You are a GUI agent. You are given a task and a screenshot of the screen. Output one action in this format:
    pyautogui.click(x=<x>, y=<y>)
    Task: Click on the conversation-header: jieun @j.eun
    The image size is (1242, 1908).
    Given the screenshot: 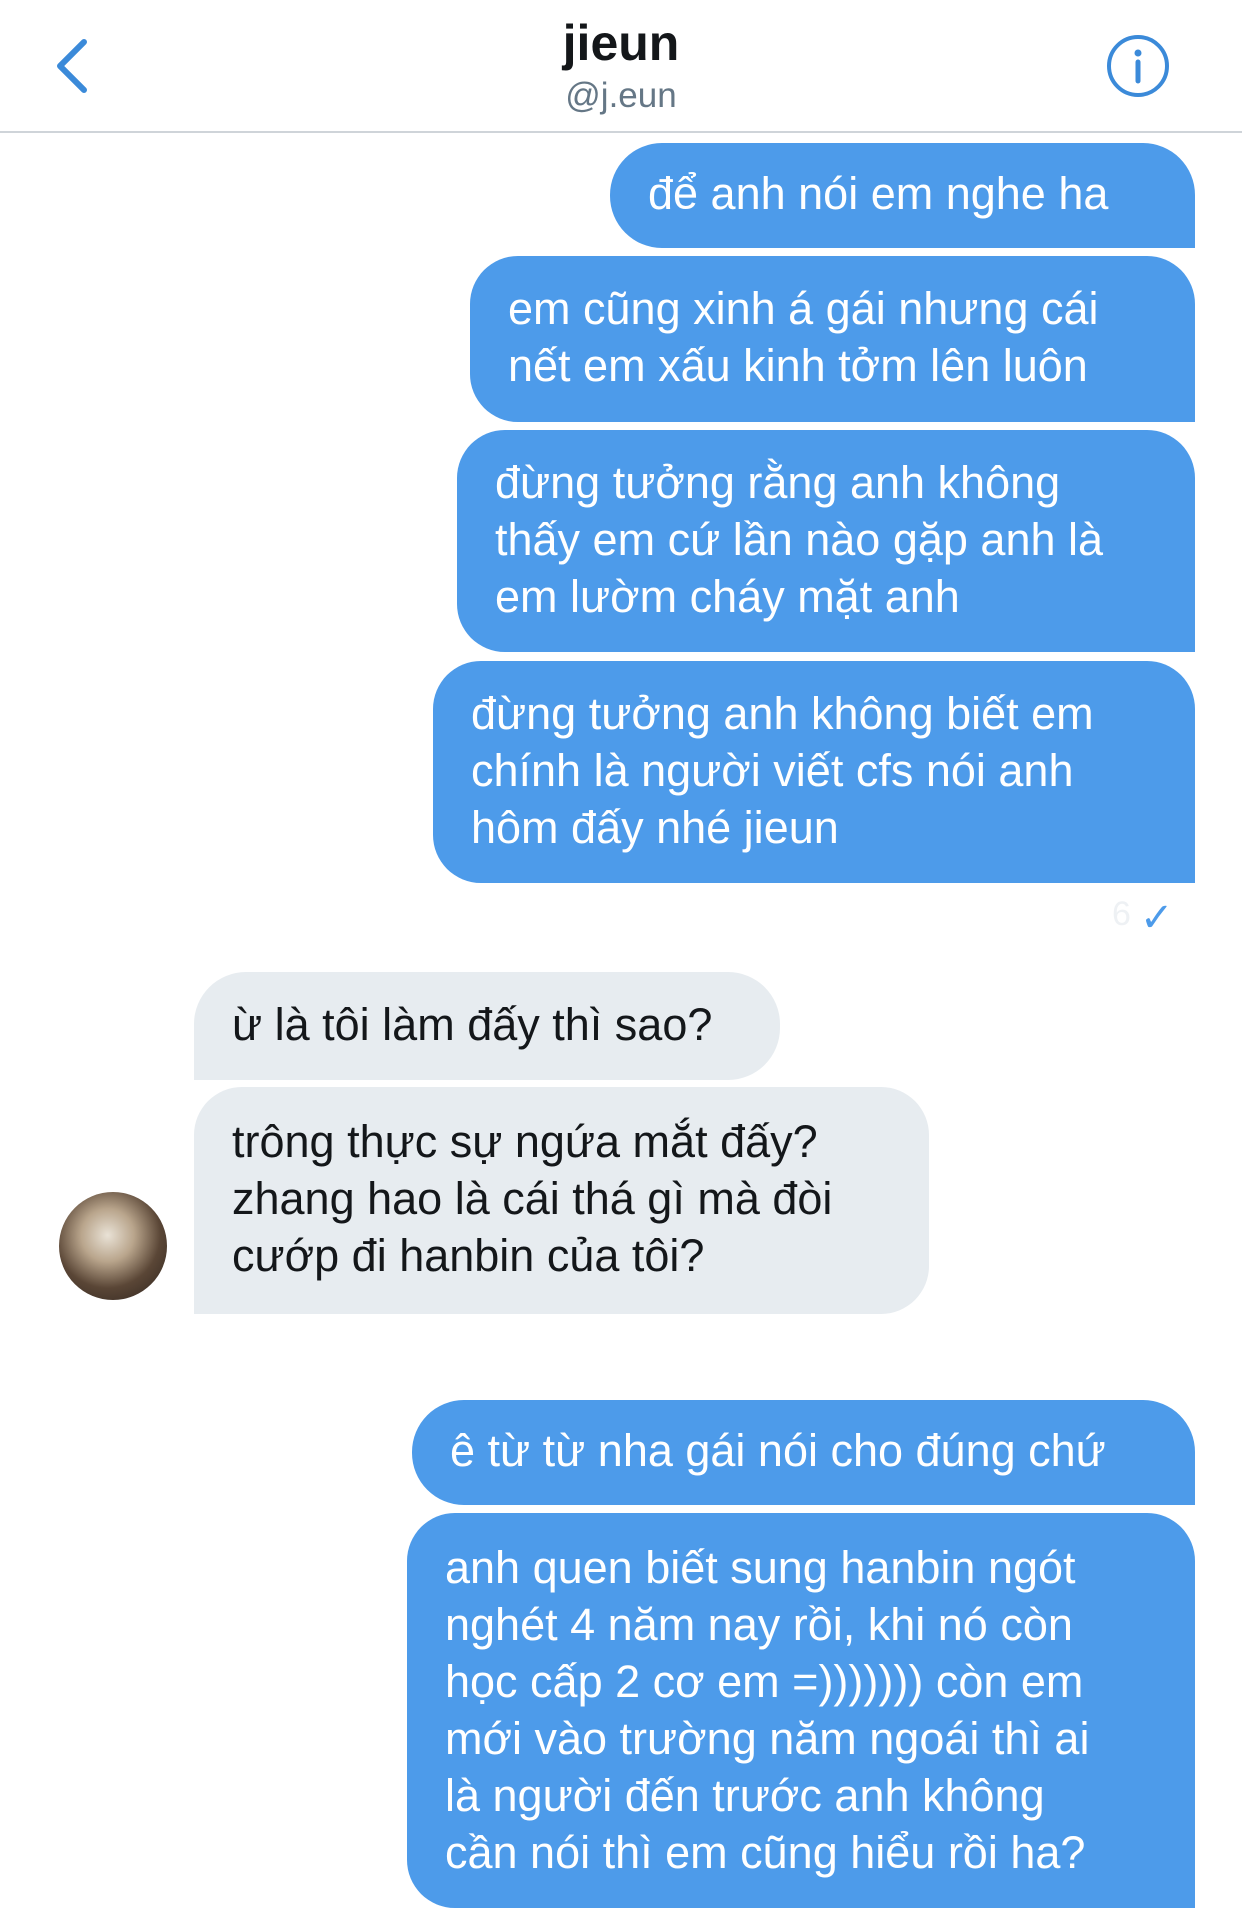 What is the action you would take?
    pyautogui.click(x=621, y=66)
    